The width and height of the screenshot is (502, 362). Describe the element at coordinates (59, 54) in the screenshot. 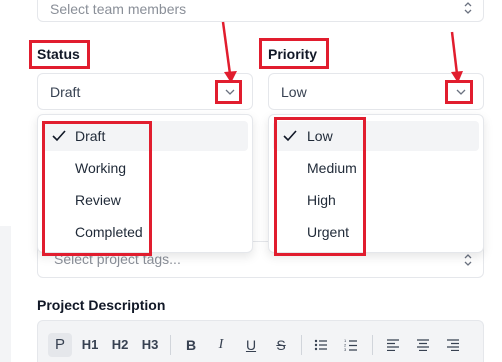

I see `status-label-highlight` at that location.